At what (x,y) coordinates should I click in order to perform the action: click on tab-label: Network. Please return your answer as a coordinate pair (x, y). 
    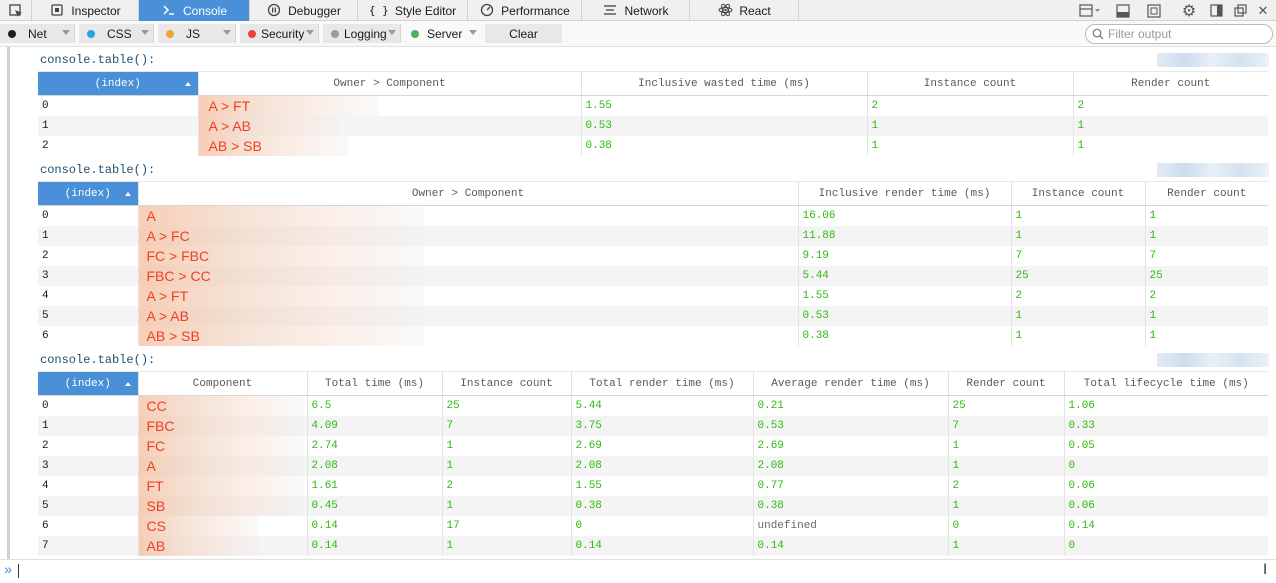
    Looking at the image, I should click on (646, 10).